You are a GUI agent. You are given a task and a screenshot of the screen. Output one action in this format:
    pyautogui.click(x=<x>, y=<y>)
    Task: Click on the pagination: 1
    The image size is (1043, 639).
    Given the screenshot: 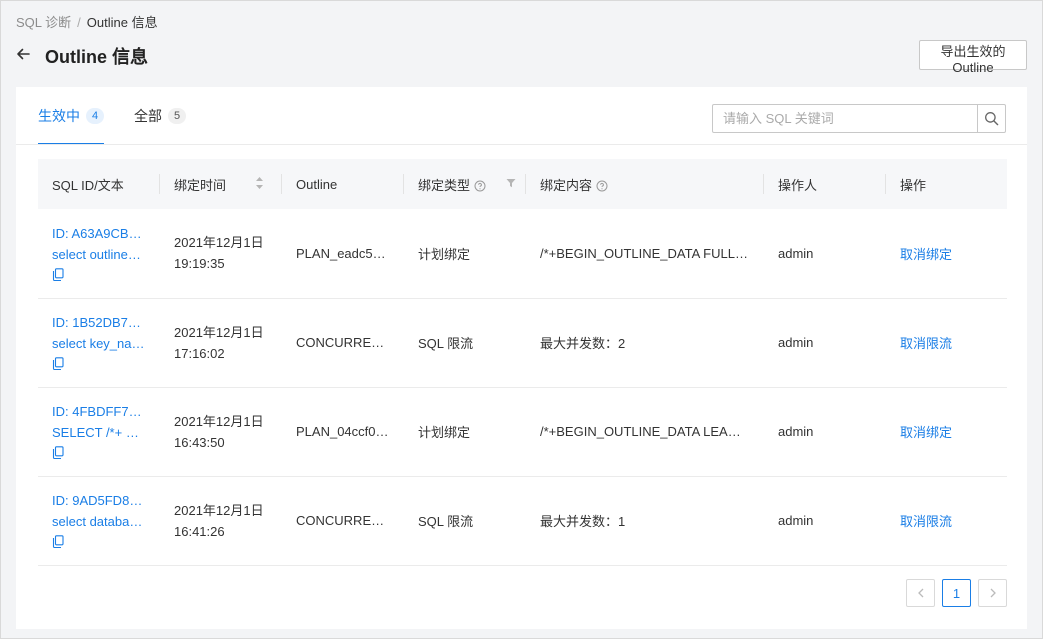 What is the action you would take?
    pyautogui.click(x=956, y=593)
    